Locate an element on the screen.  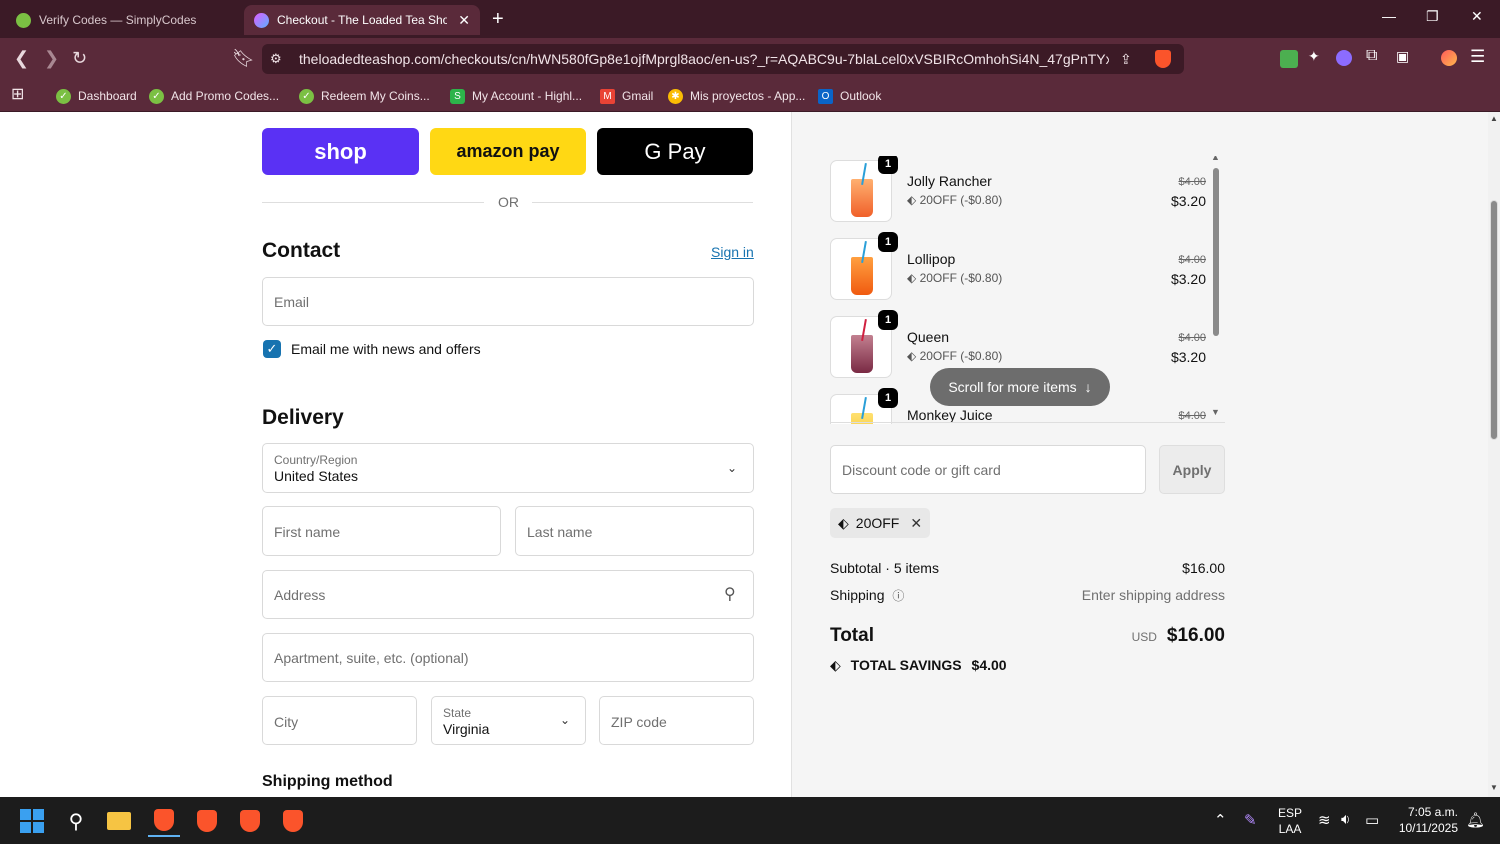
leo-ai-icon is located at coordinates (1449, 58).